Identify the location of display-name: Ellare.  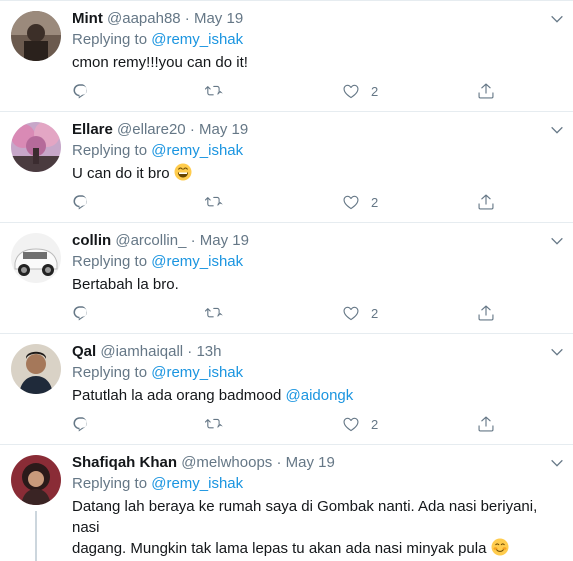
(92, 129).